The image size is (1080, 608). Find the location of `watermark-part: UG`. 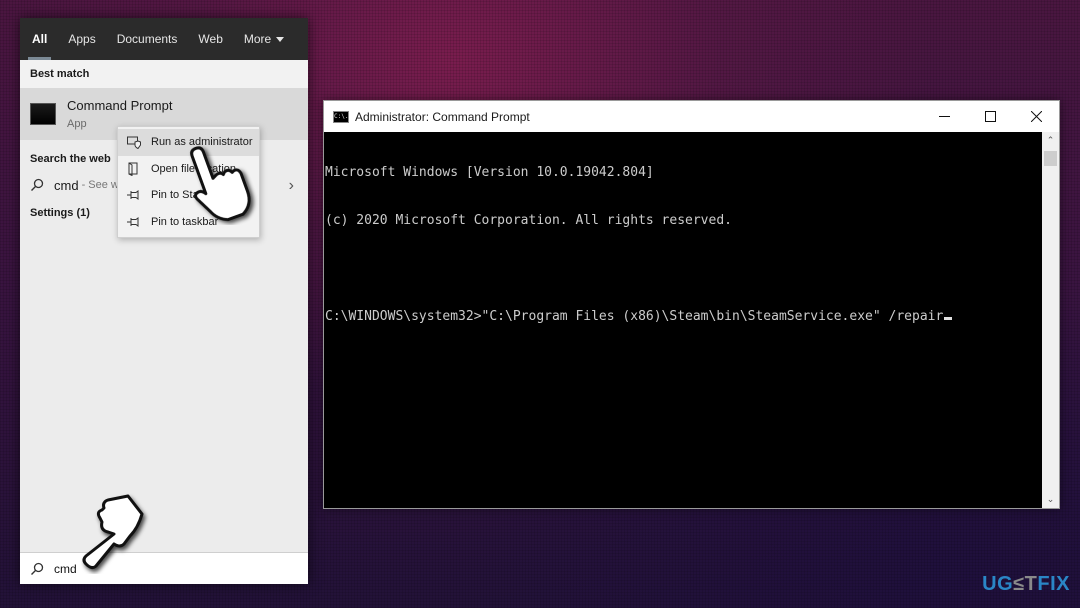

watermark-part: UG is located at coordinates (998, 584).